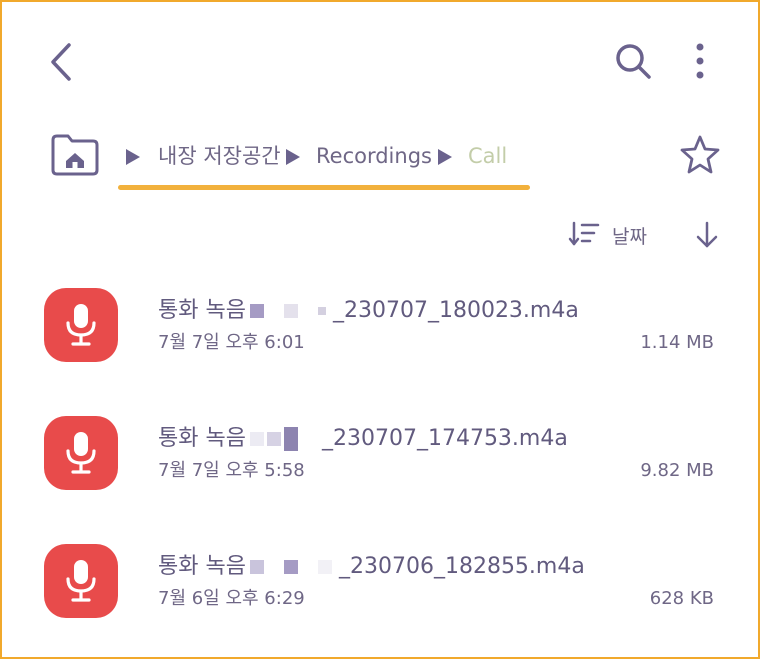 This screenshot has width=760, height=659. Describe the element at coordinates (324, 187) in the screenshot. I see `breadcrumb-highlight` at that location.